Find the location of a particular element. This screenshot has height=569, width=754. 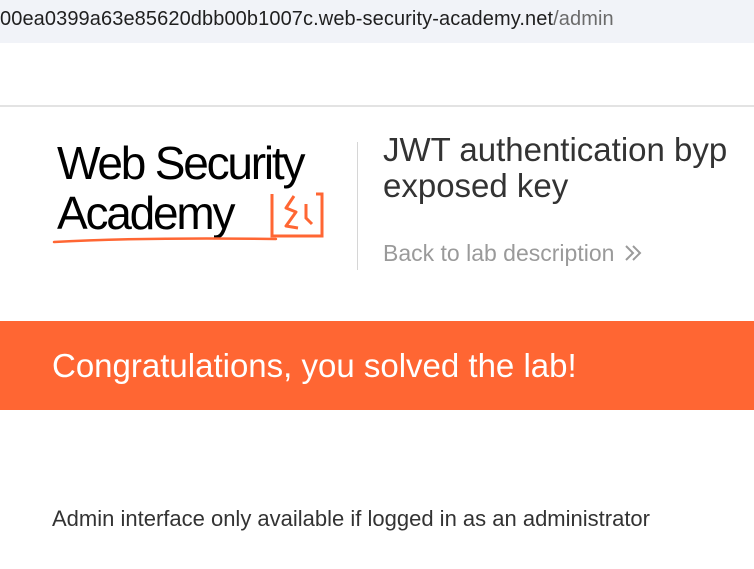

url-path: /admin is located at coordinates (583, 19).